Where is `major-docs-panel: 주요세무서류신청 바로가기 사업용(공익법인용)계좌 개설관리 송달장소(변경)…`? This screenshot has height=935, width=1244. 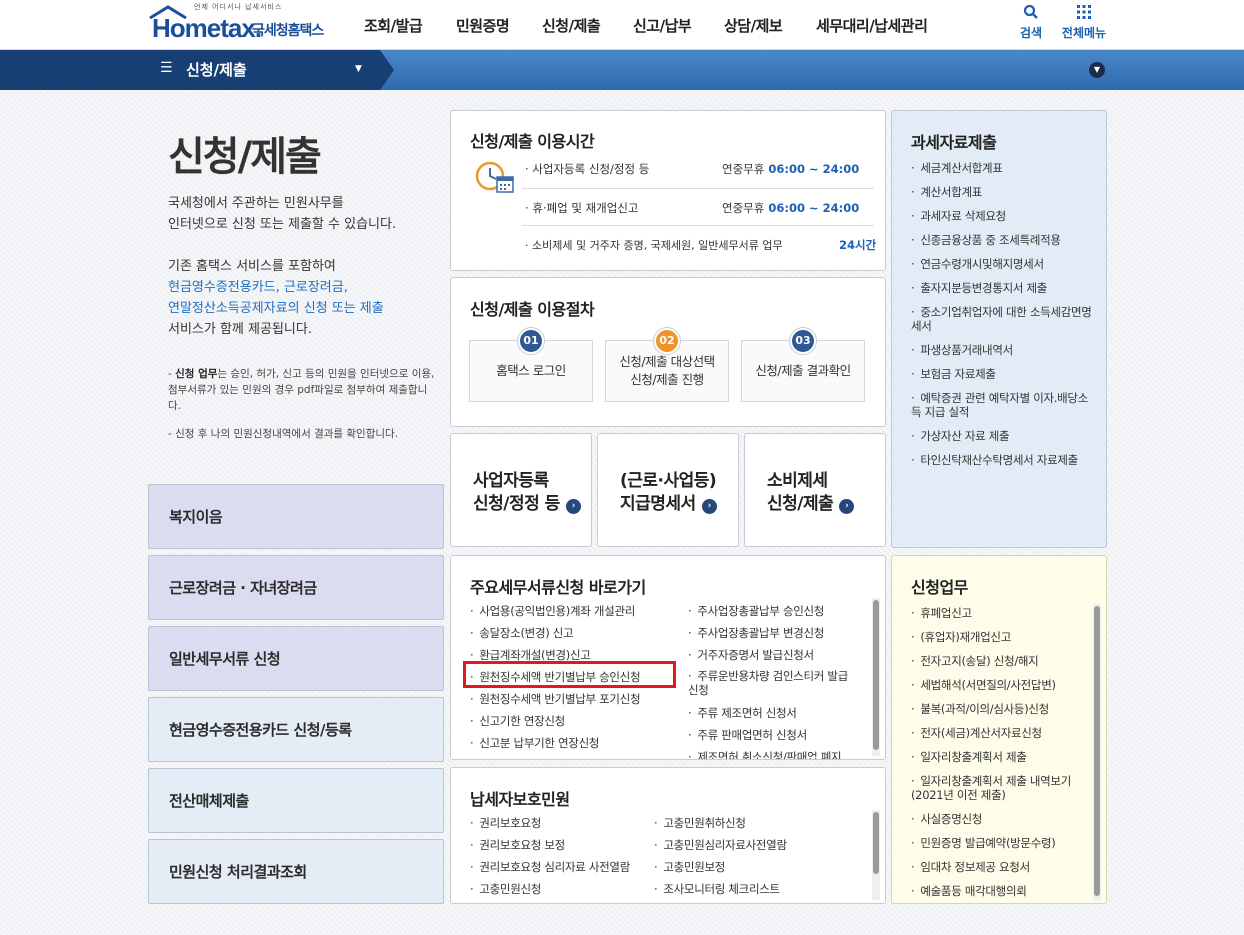
major-docs-panel: 주요세무서류신청 바로가기 사업용(공익법인용)계좌 개설관리 송달장소(변경)… is located at coordinates (668, 657).